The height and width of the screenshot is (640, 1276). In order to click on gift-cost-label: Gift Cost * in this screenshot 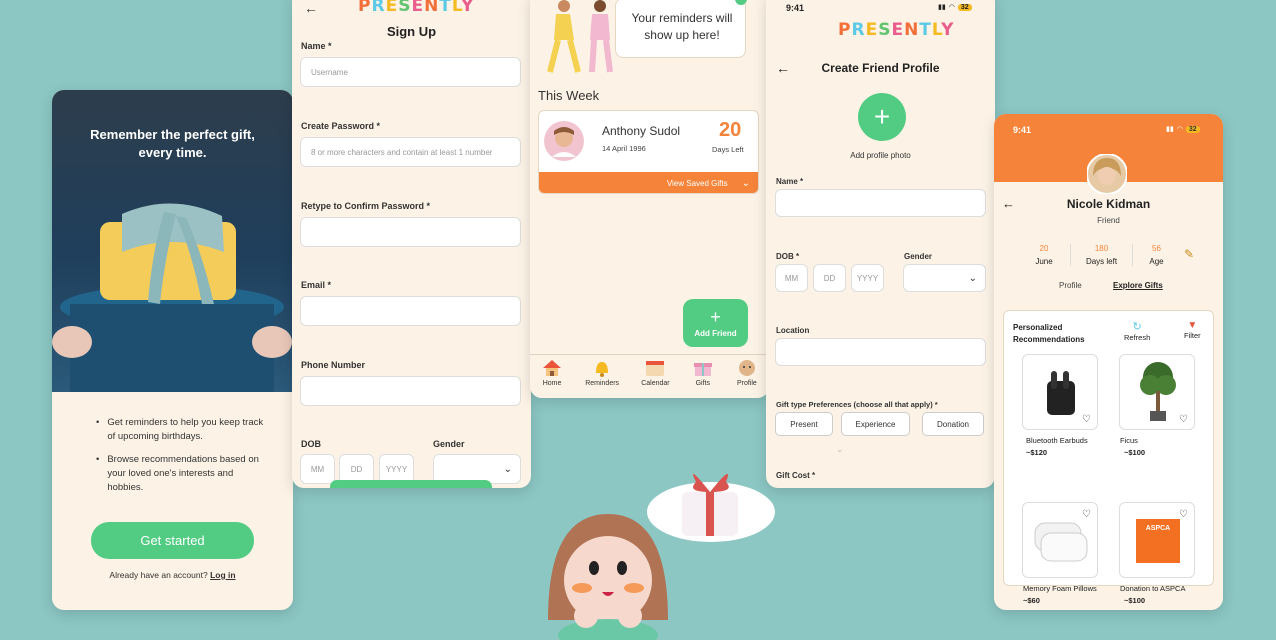, I will do `click(796, 475)`.